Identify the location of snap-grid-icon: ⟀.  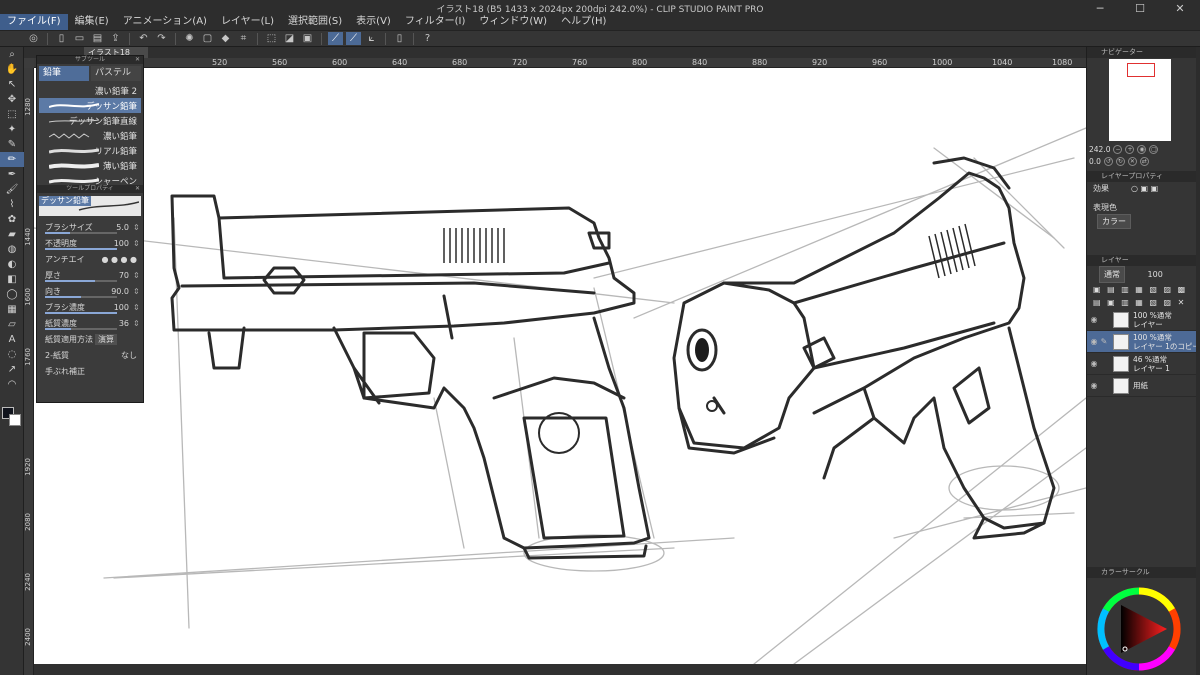
(371, 38).